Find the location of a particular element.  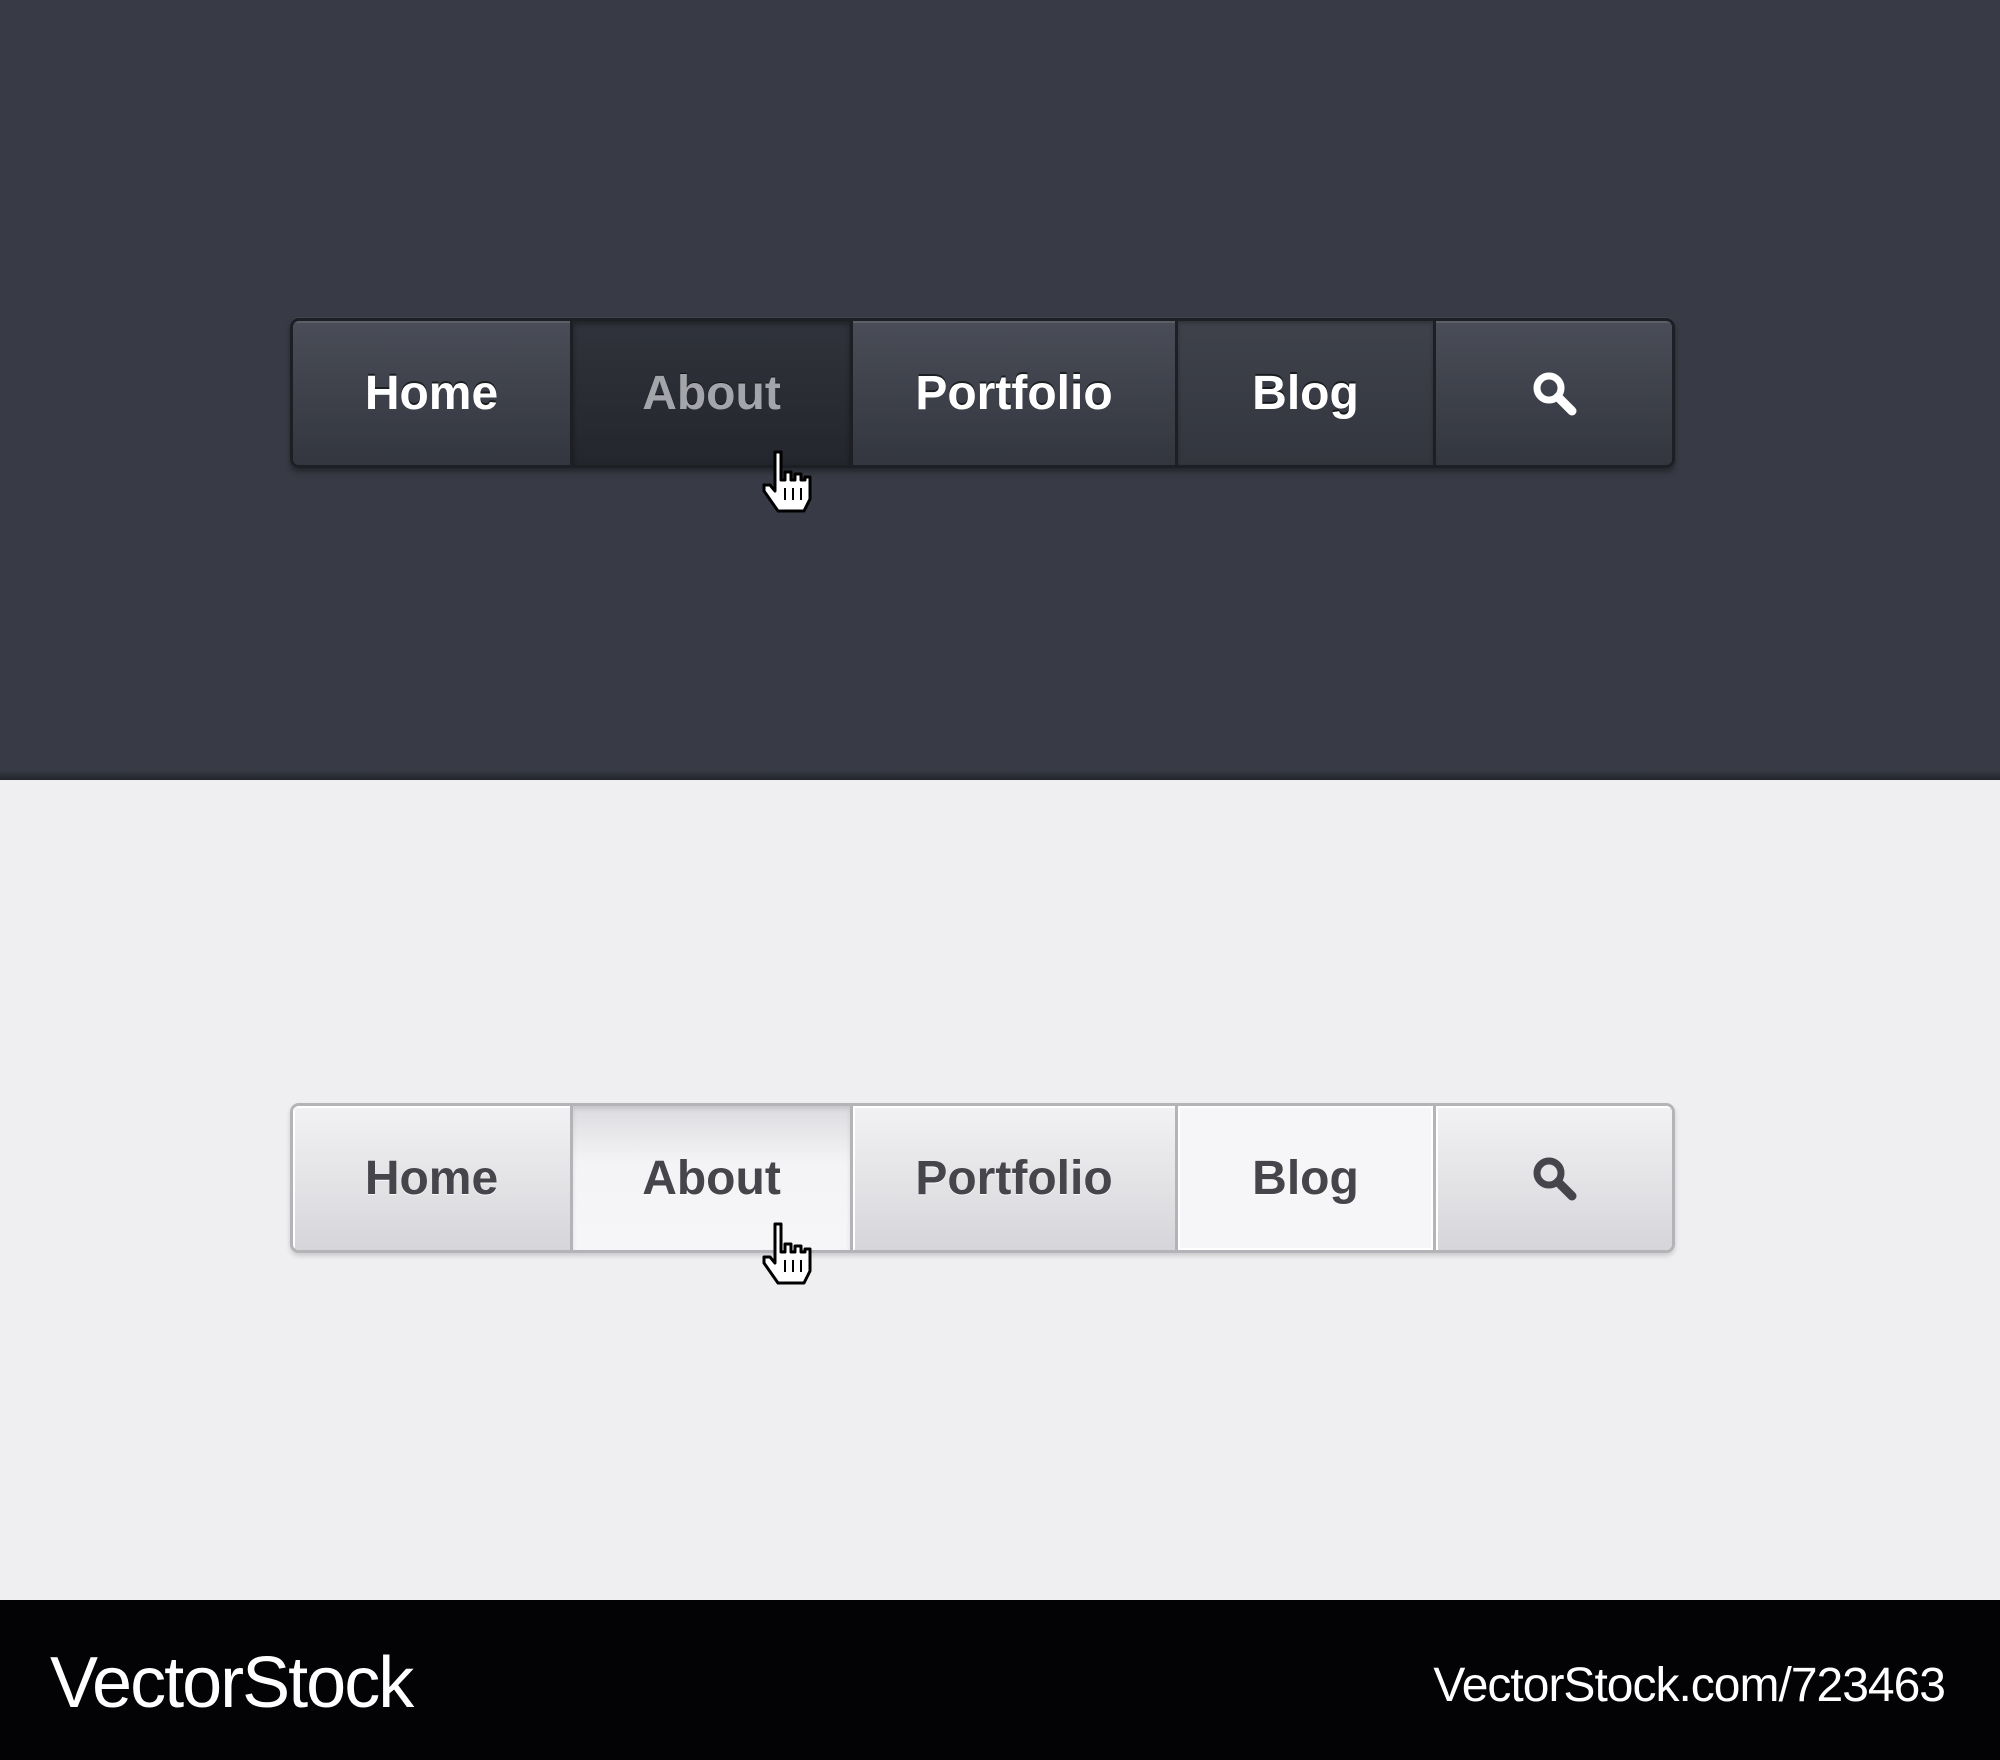

dark-nav-bar: Home About Portfolio Blog is located at coordinates (982, 393).